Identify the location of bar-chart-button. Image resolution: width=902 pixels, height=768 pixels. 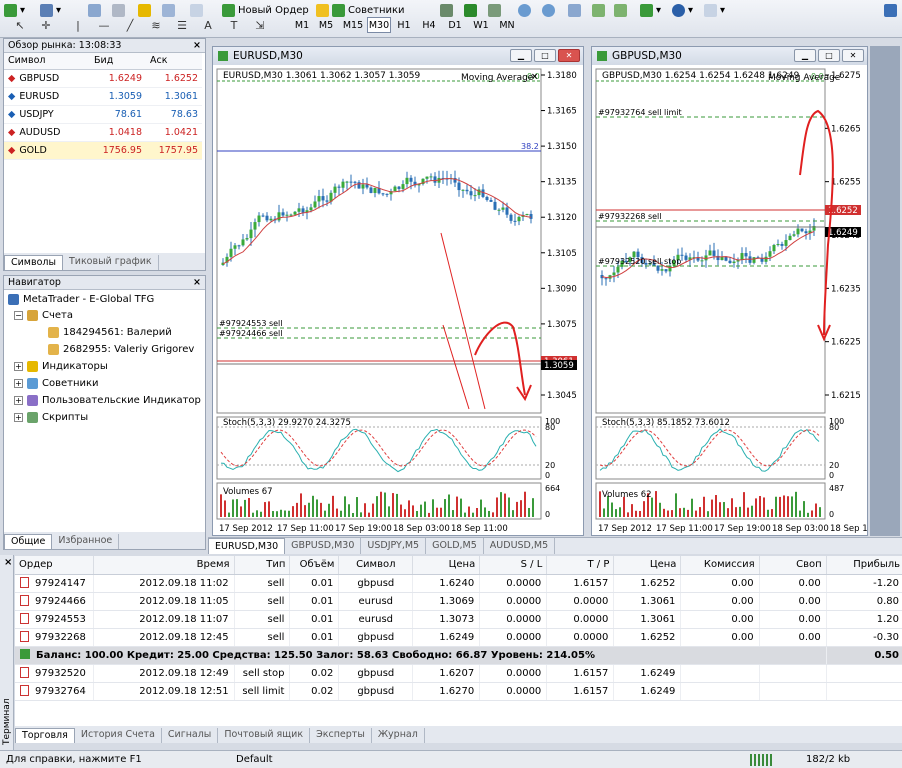
(446, 10).